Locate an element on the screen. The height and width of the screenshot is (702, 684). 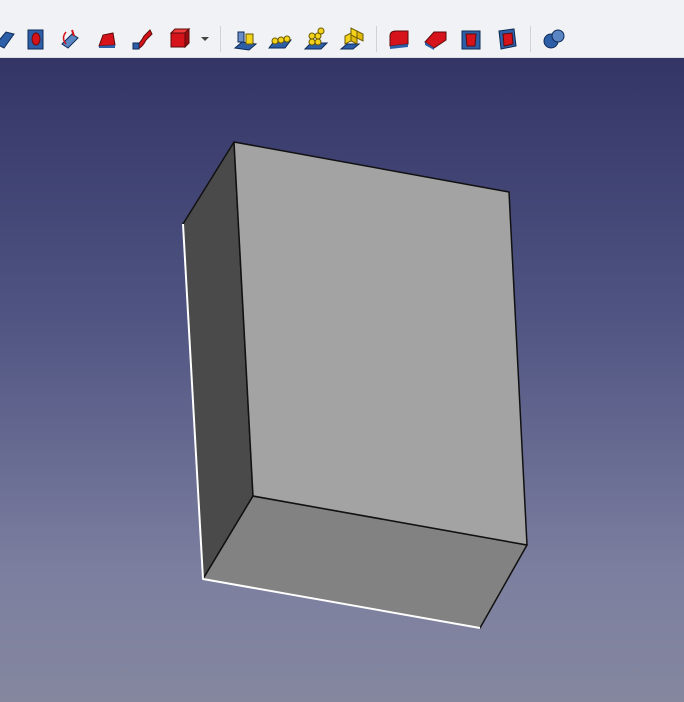
additive-pipe-button is located at coordinates (143, 39).